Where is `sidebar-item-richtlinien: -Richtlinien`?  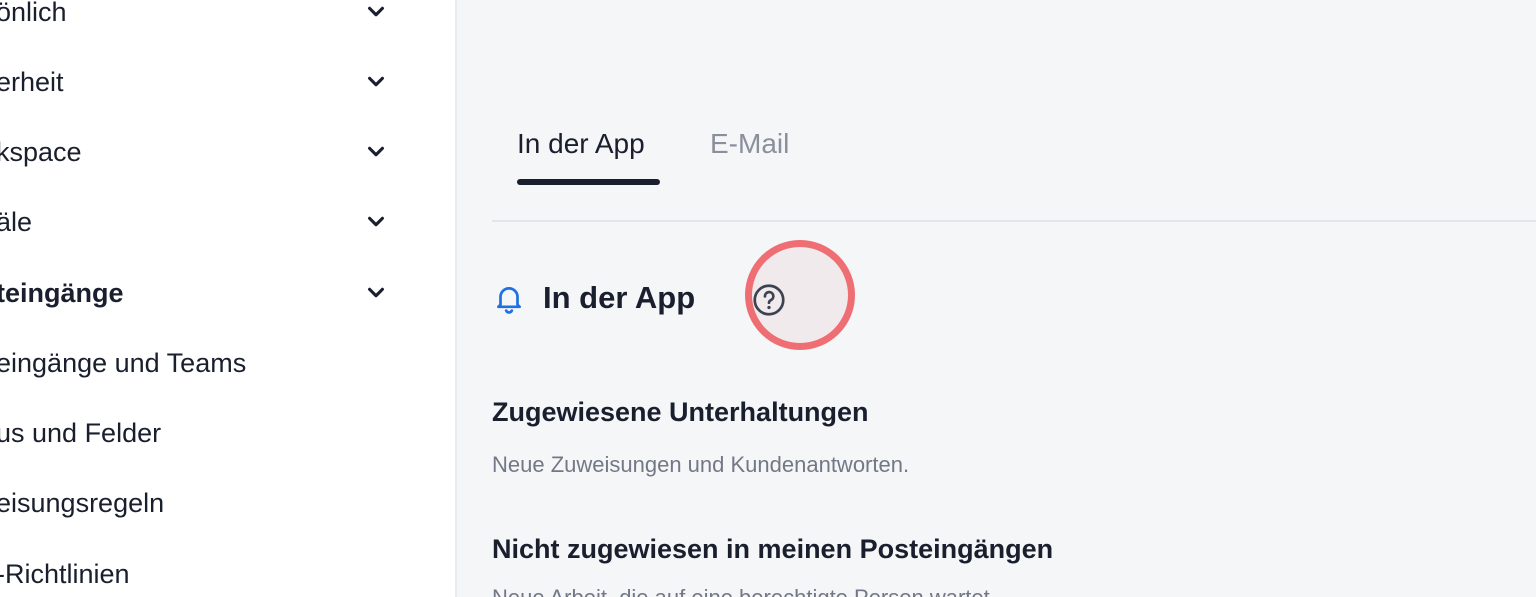
sidebar-item-richtlinien: -Richtlinien is located at coordinates (218, 574).